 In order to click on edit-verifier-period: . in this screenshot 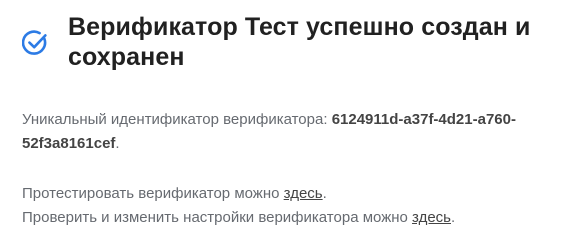, I will do `click(453, 217)`.